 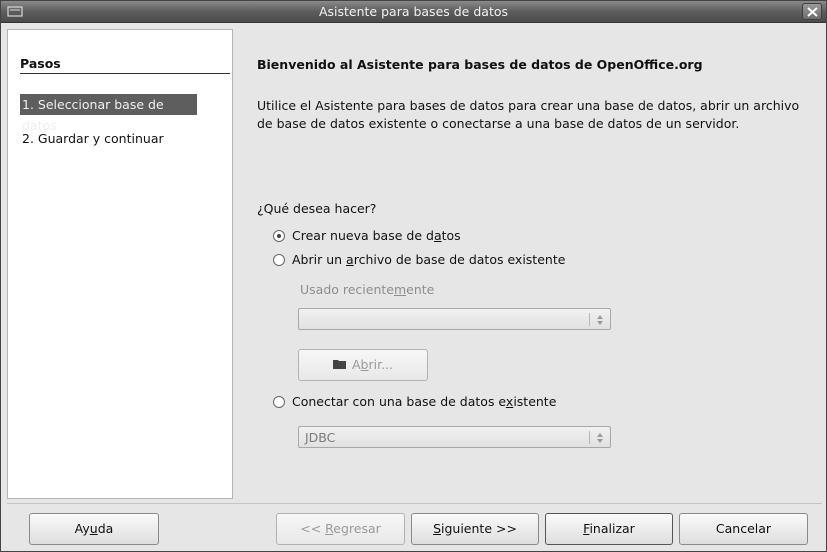 I want to click on back-button: << Regresar, so click(x=340, y=529).